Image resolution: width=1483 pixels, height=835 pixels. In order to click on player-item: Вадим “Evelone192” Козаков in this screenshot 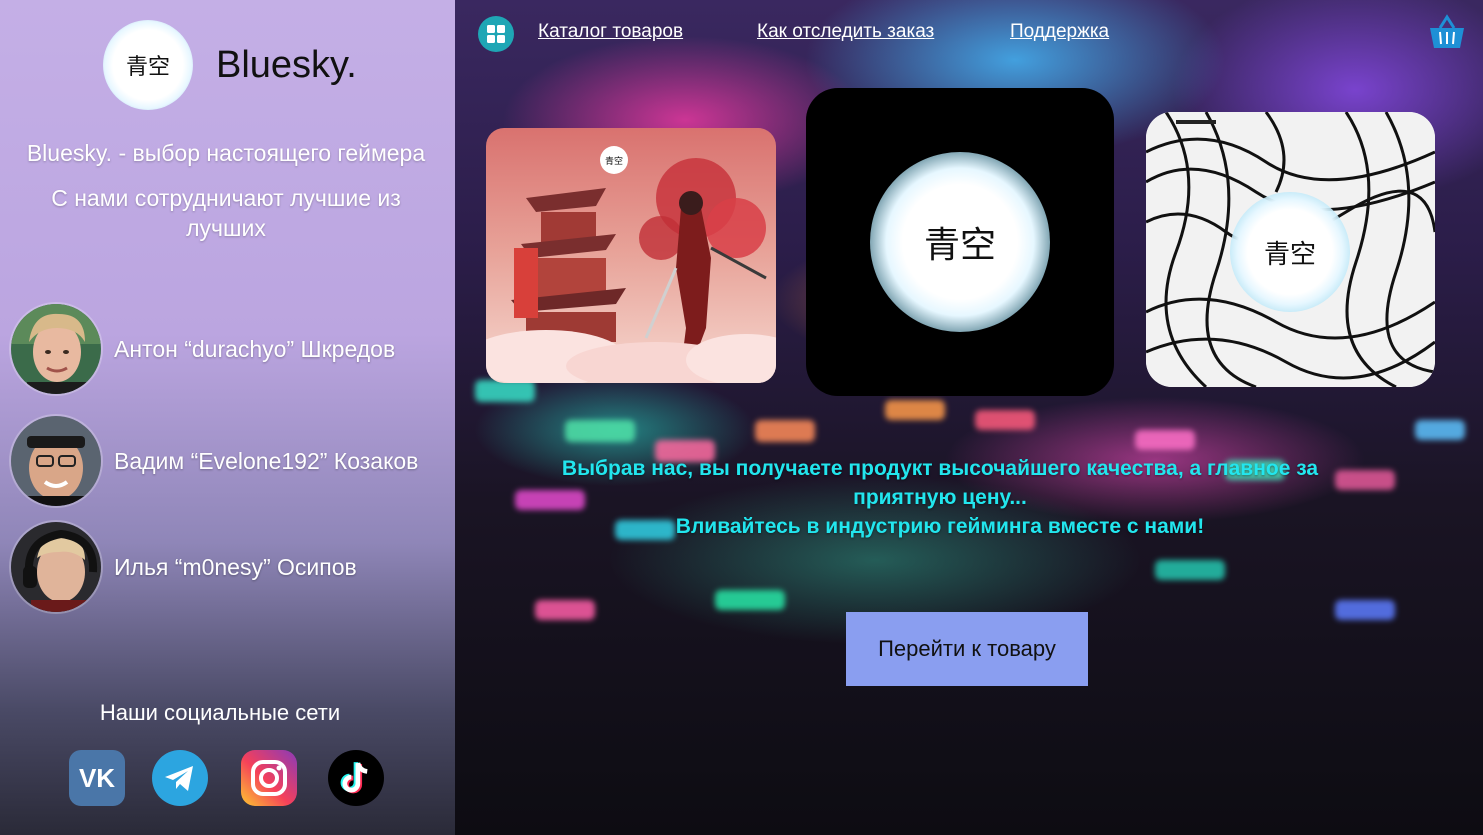, I will do `click(231, 461)`.